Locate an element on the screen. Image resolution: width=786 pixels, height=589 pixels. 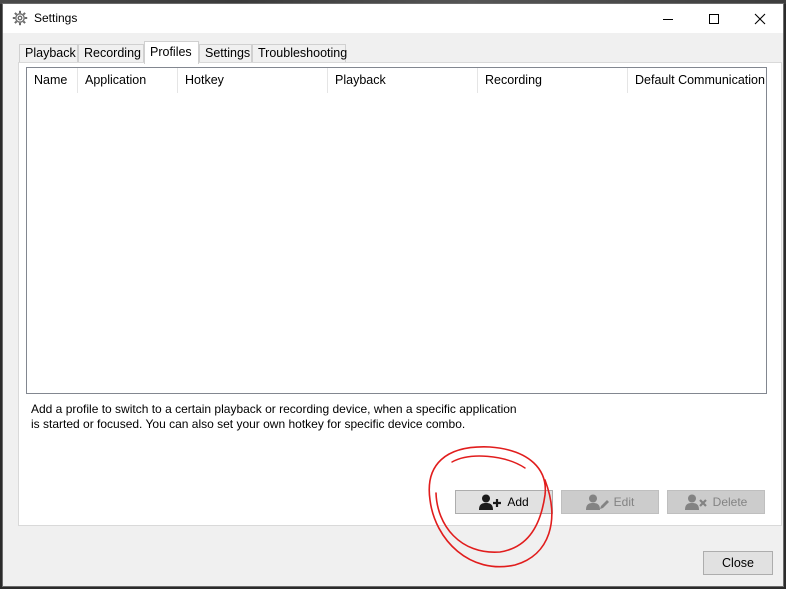
close-window-button is located at coordinates (760, 18).